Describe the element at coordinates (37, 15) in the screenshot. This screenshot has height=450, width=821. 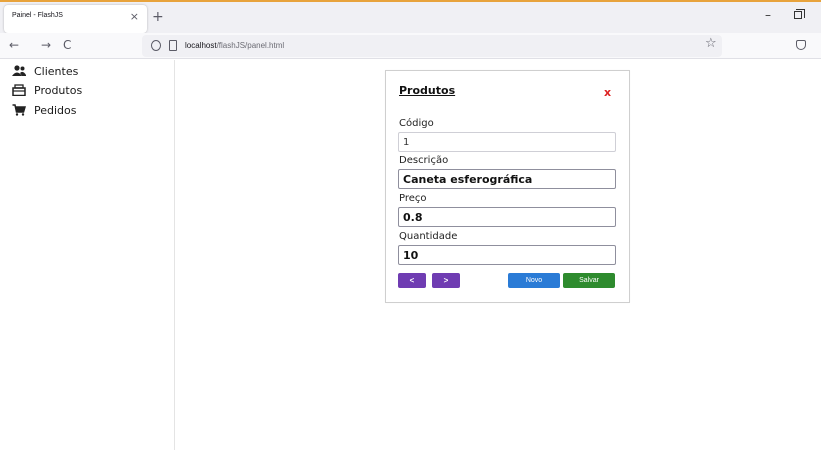
I see `tab-title: Painel - FlashJS` at that location.